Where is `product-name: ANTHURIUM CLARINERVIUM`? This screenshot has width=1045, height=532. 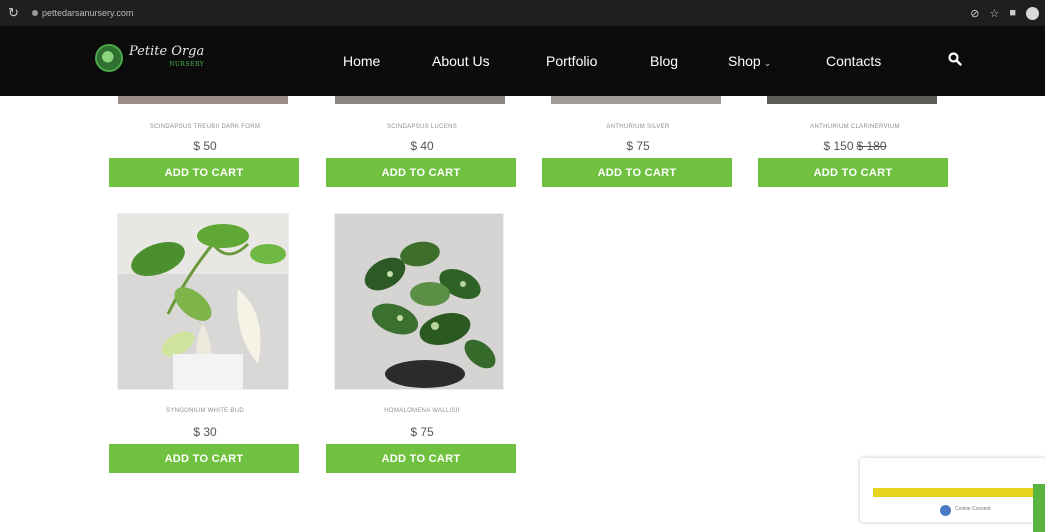
product-name: ANTHURIUM CLARINERVIUM is located at coordinates (855, 127).